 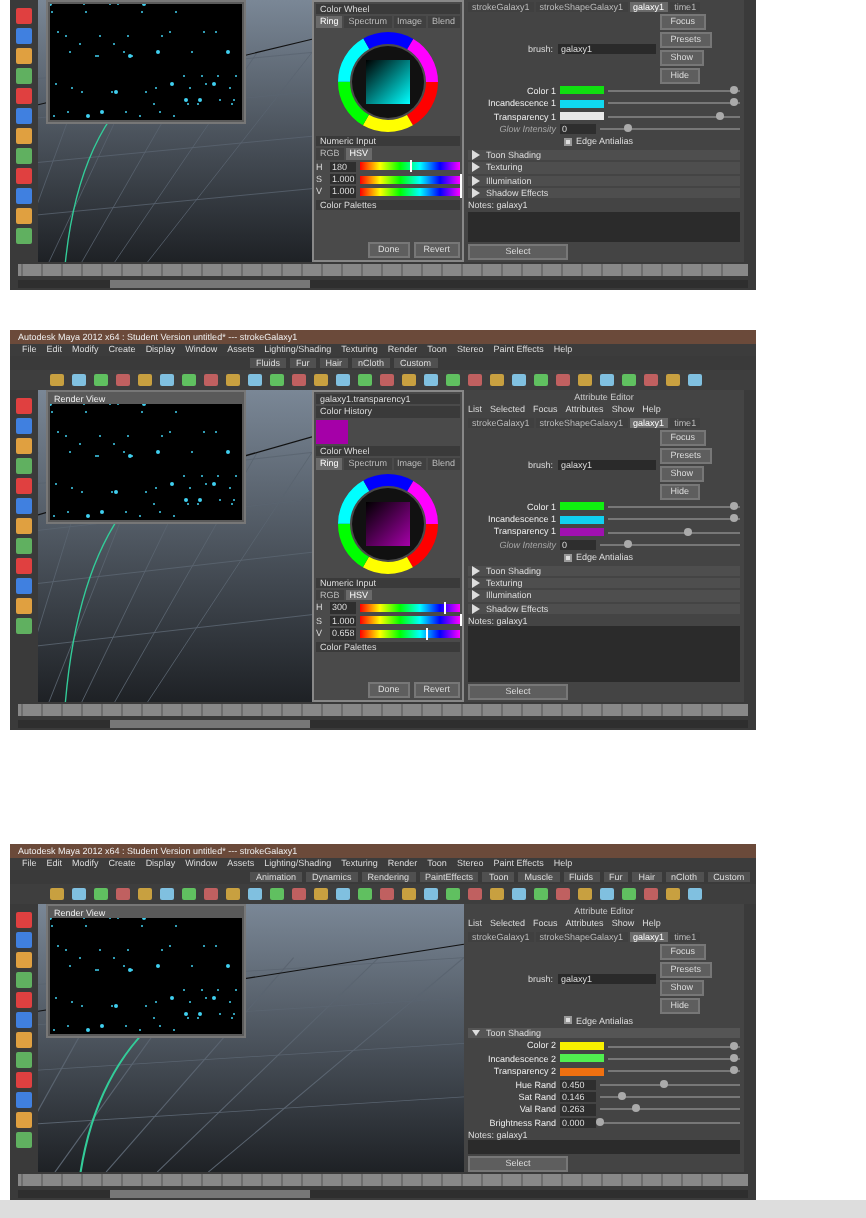 What do you see at coordinates (332, 431) in the screenshot?
I see `color-history-swatch` at bounding box center [332, 431].